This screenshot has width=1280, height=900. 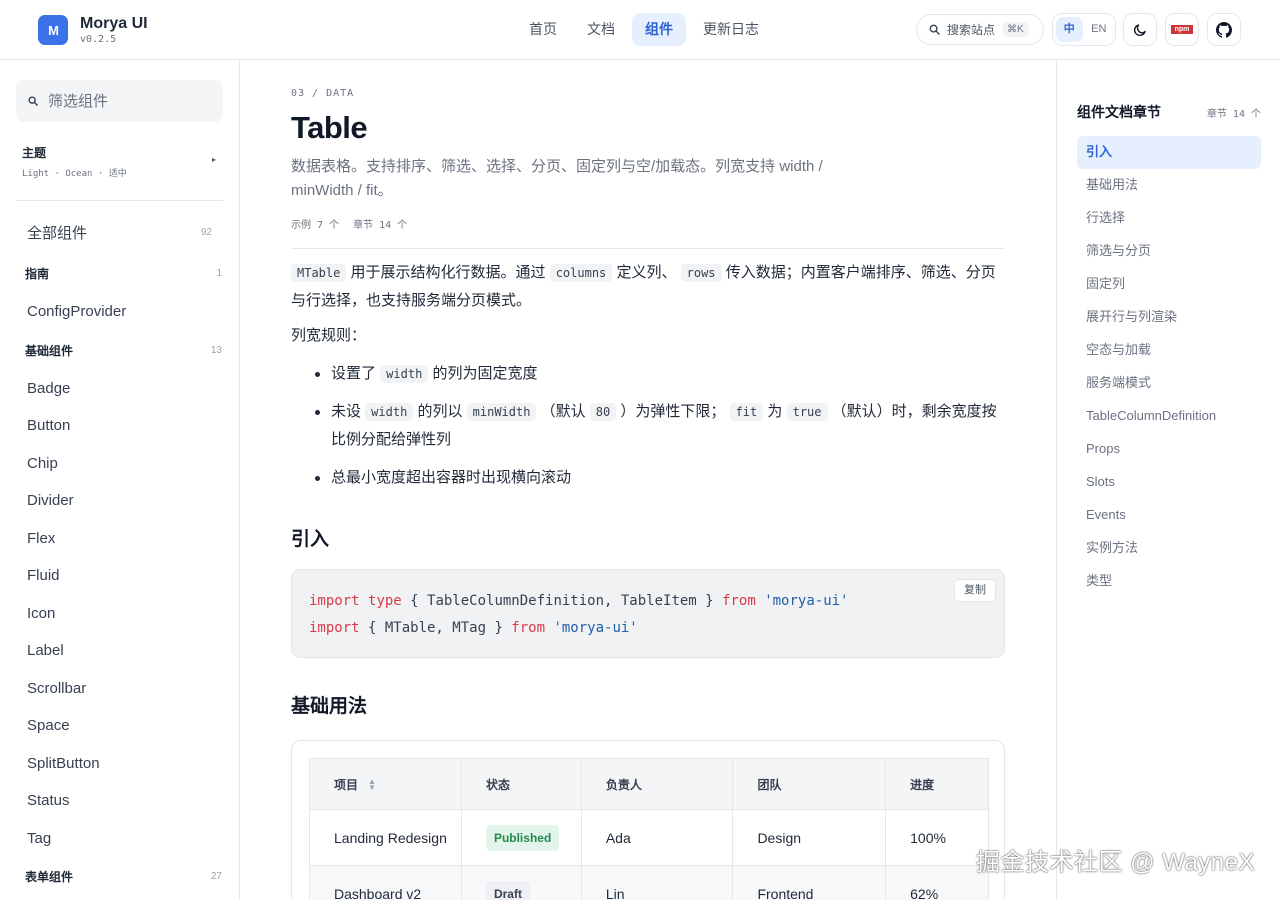 I want to click on nav-docs: 文档, so click(x=601, y=29).